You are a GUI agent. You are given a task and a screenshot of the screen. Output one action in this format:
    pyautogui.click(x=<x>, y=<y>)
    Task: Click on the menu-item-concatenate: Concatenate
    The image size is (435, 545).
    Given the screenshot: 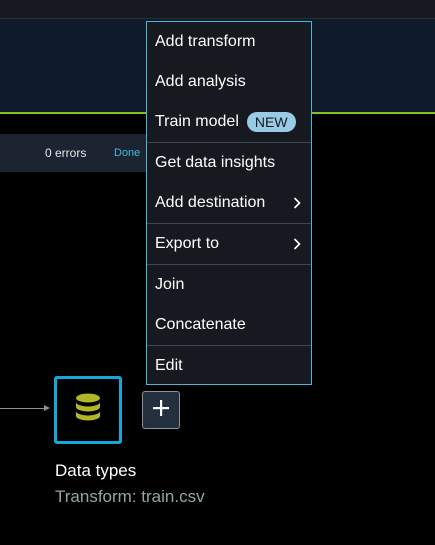 What is the action you would take?
    pyautogui.click(x=229, y=325)
    